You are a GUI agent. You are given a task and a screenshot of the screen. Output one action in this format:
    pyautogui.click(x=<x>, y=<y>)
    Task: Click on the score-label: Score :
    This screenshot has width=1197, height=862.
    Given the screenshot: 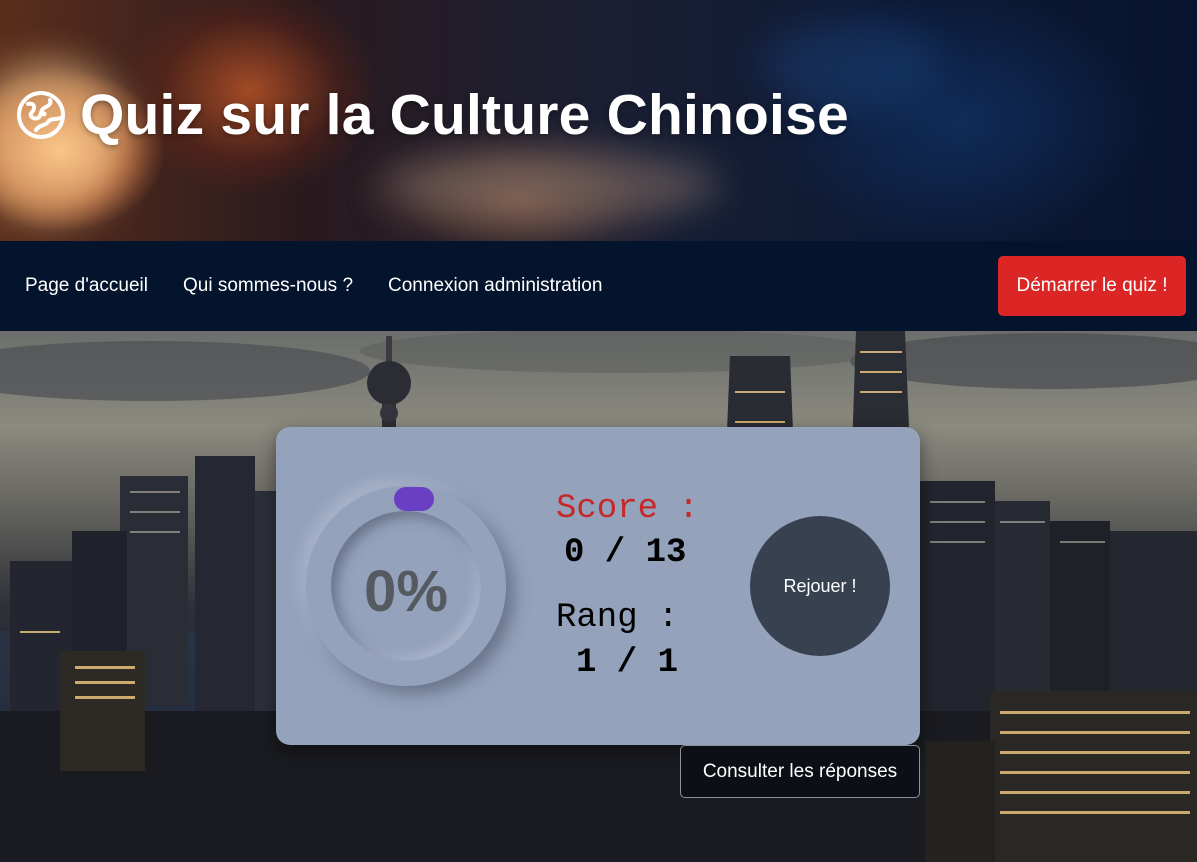 What is the action you would take?
    pyautogui.click(x=627, y=509)
    